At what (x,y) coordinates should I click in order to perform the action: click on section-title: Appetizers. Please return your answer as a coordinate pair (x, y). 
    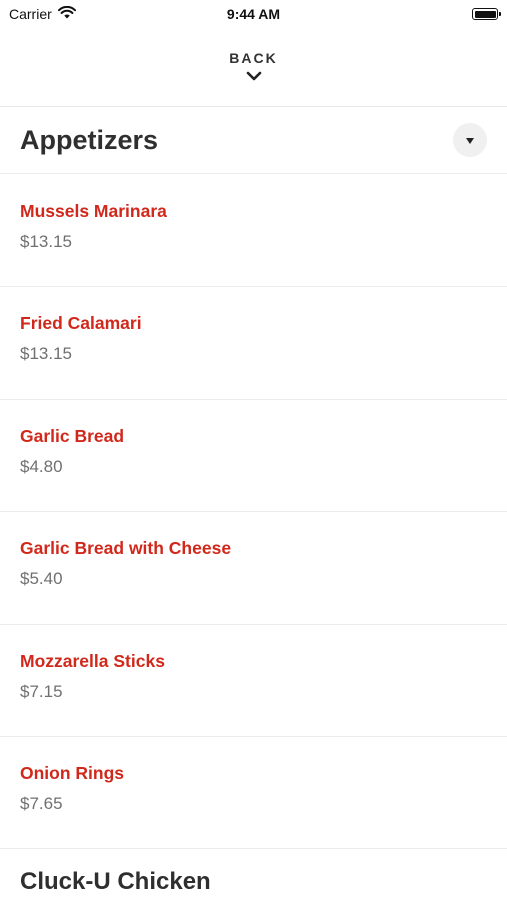
    Looking at the image, I should click on (89, 139).